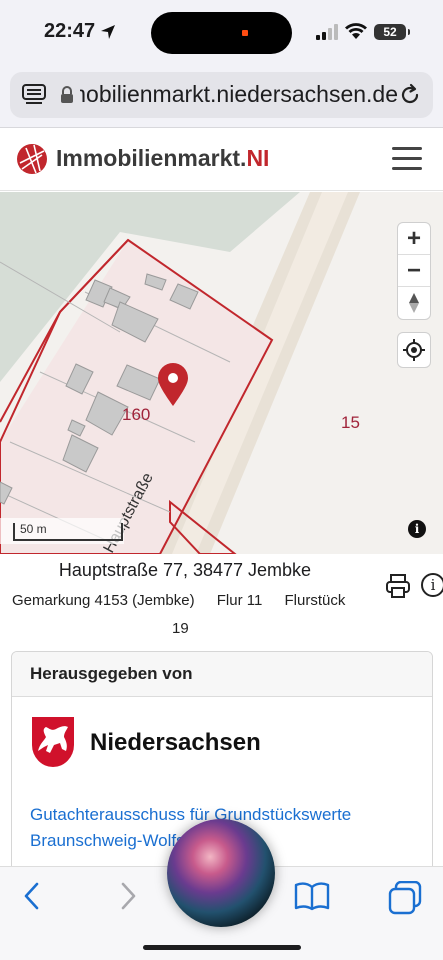  What do you see at coordinates (221, 873) in the screenshot?
I see `siri-orb` at bounding box center [221, 873].